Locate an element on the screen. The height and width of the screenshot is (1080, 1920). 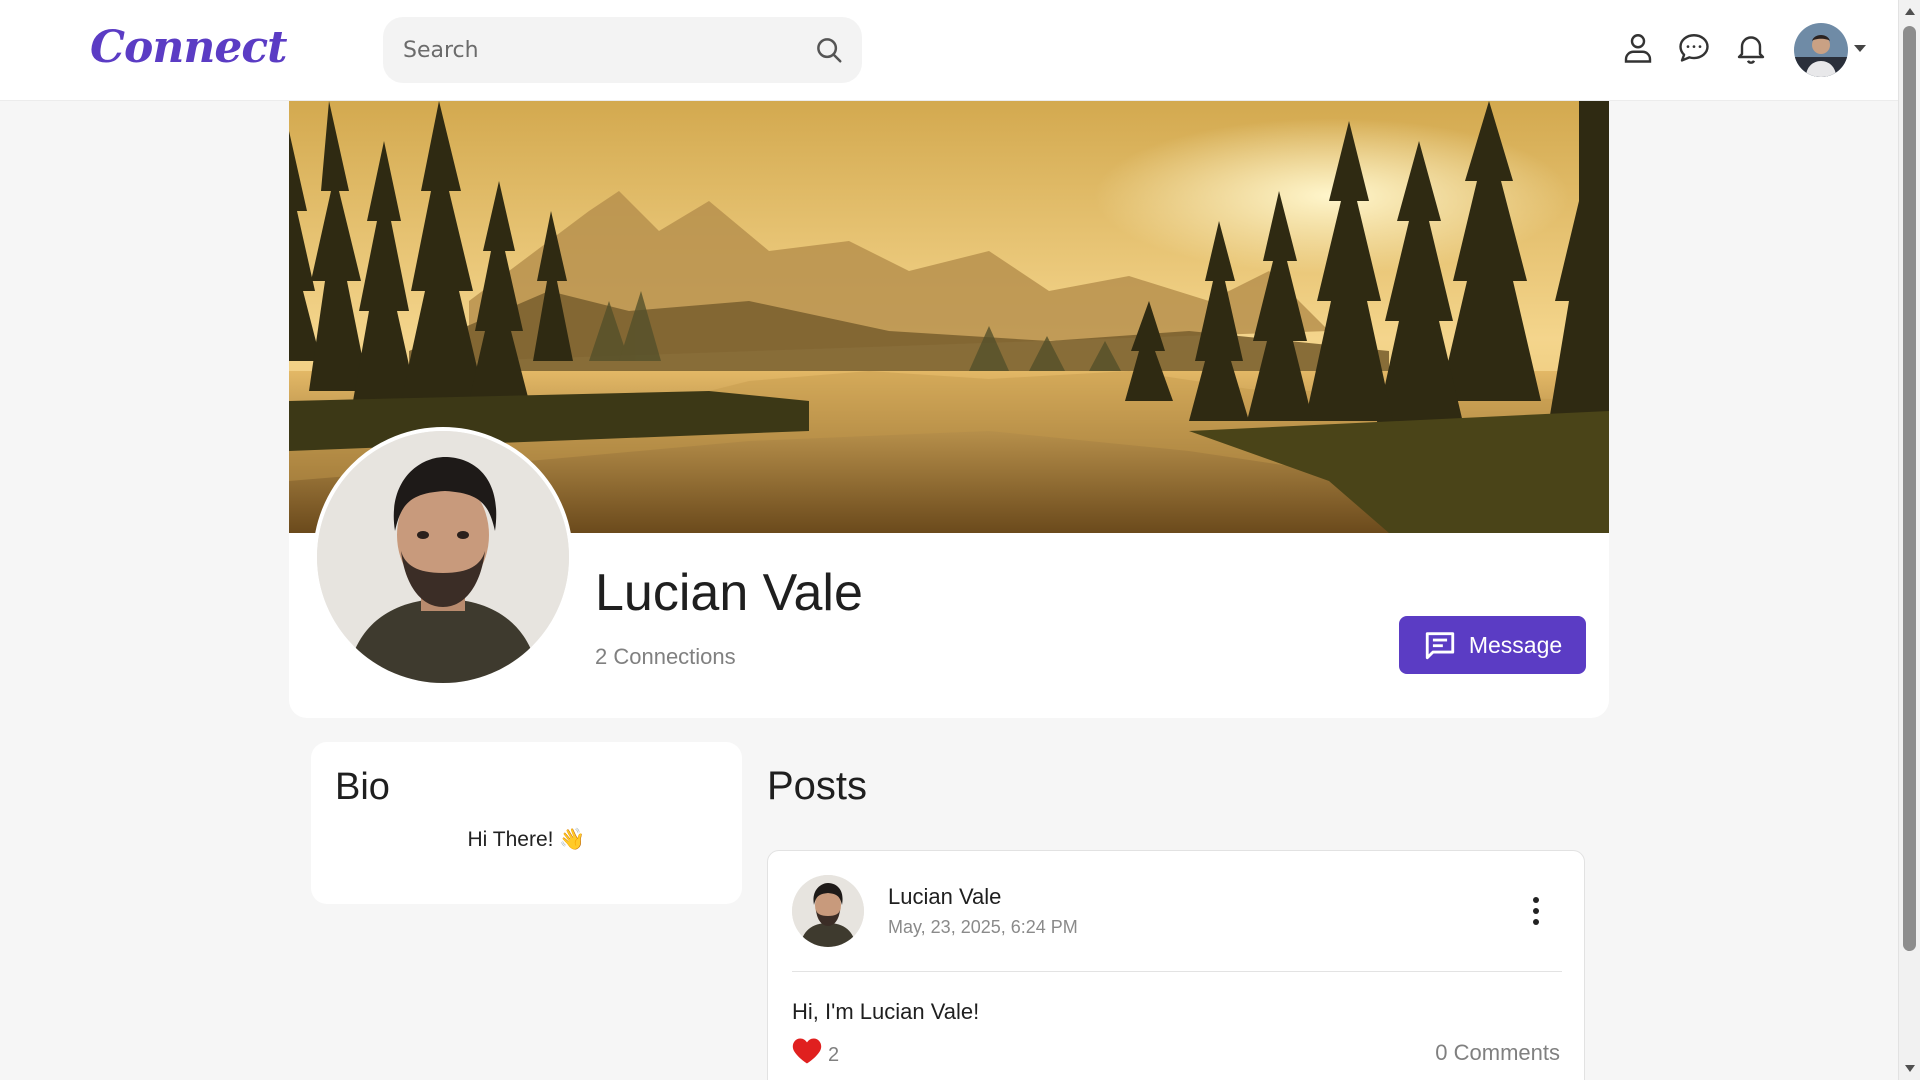
bio-text: Hi There! 👋 is located at coordinates (526, 839).